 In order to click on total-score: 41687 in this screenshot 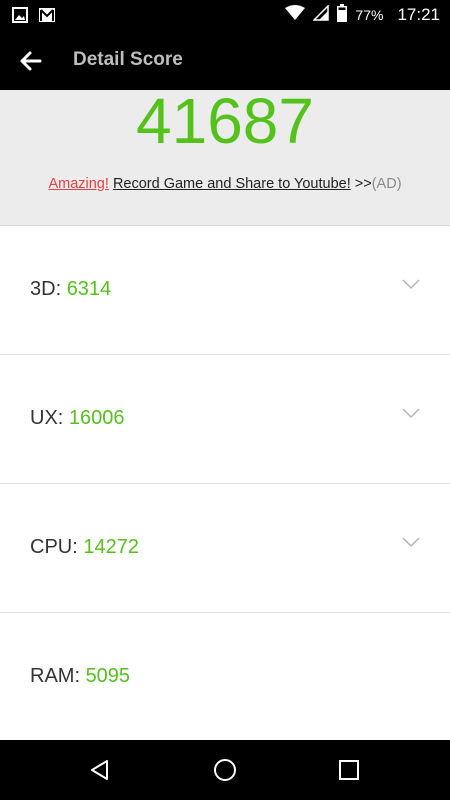, I will do `click(225, 121)`.